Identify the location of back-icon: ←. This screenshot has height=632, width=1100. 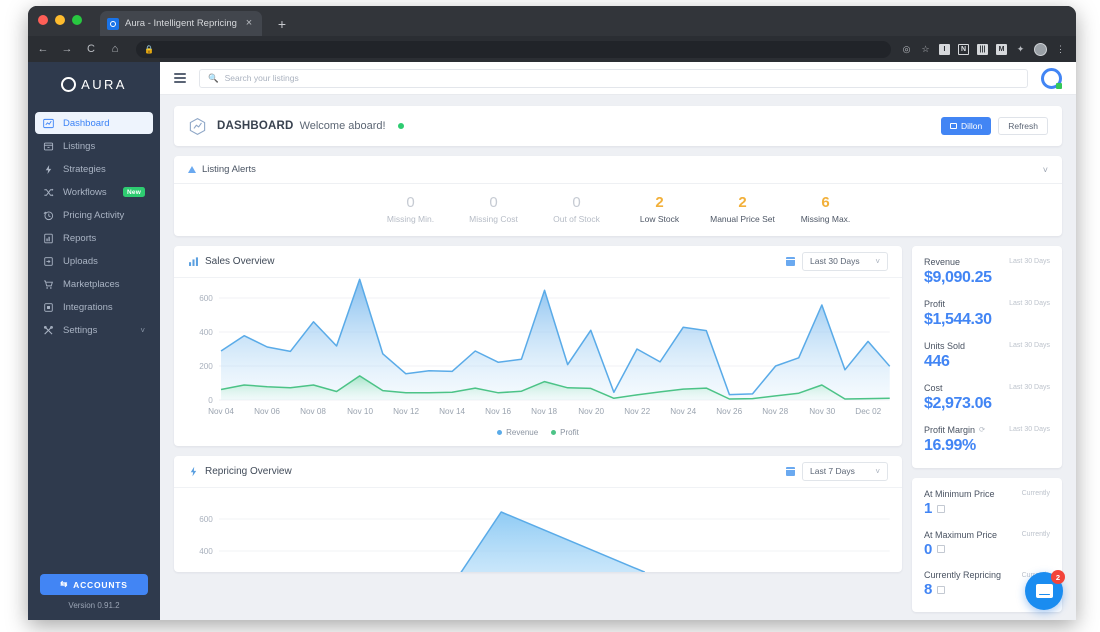
(43, 49).